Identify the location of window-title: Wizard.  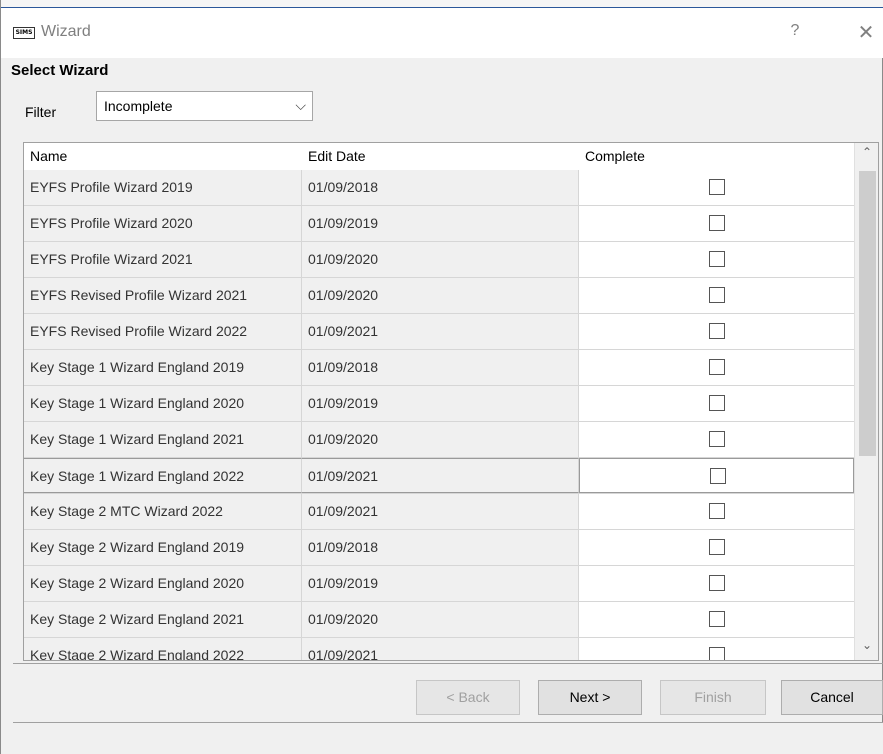
(66, 31).